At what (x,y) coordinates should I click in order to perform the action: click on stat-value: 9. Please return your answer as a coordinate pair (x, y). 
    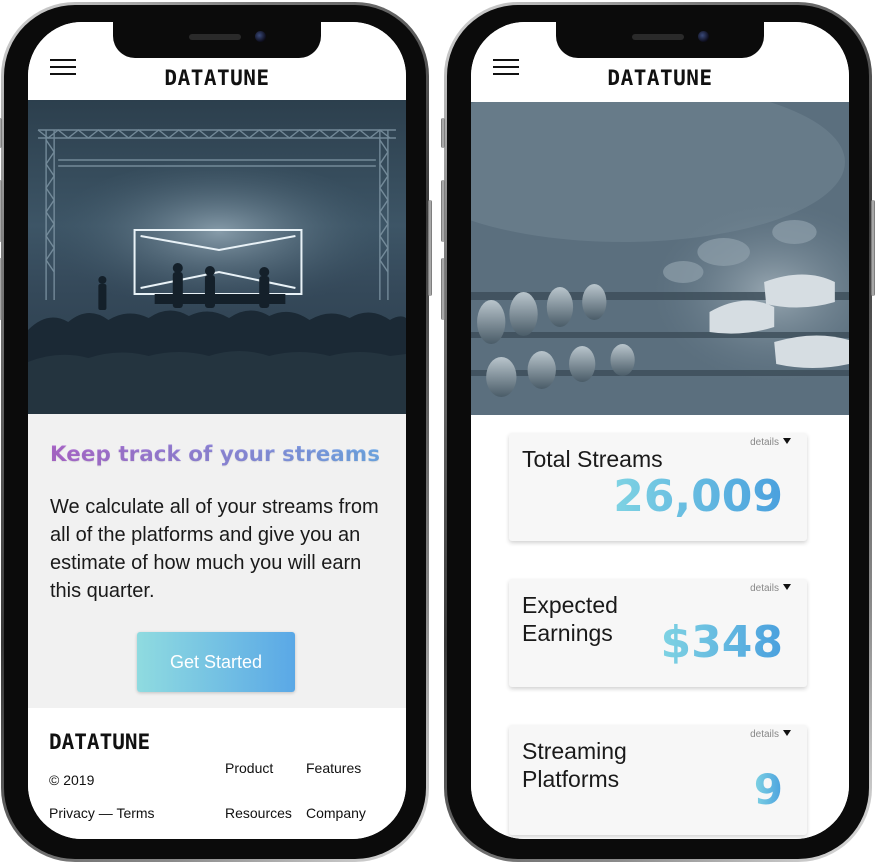
    Looking at the image, I should click on (768, 789).